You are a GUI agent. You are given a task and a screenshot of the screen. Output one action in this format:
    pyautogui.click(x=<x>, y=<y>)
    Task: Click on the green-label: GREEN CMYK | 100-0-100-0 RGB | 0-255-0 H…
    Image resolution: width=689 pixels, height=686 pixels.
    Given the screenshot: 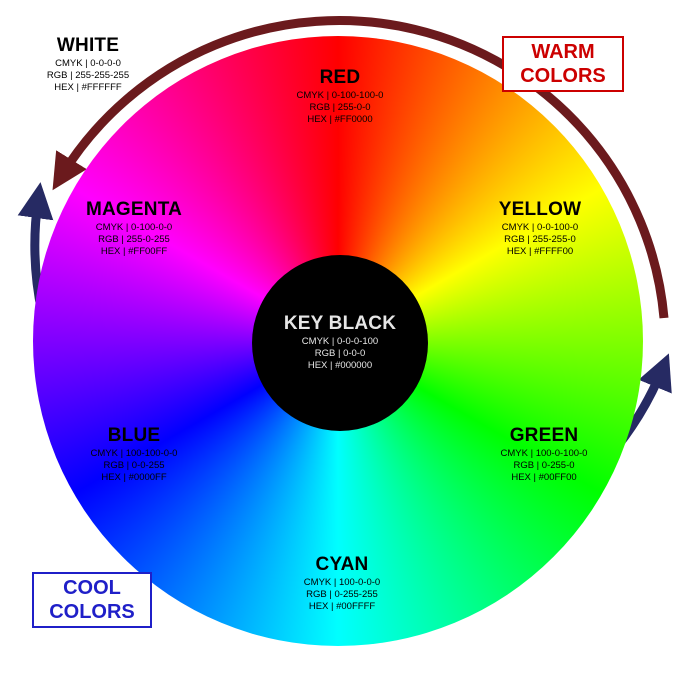 What is the action you would take?
    pyautogui.click(x=544, y=453)
    